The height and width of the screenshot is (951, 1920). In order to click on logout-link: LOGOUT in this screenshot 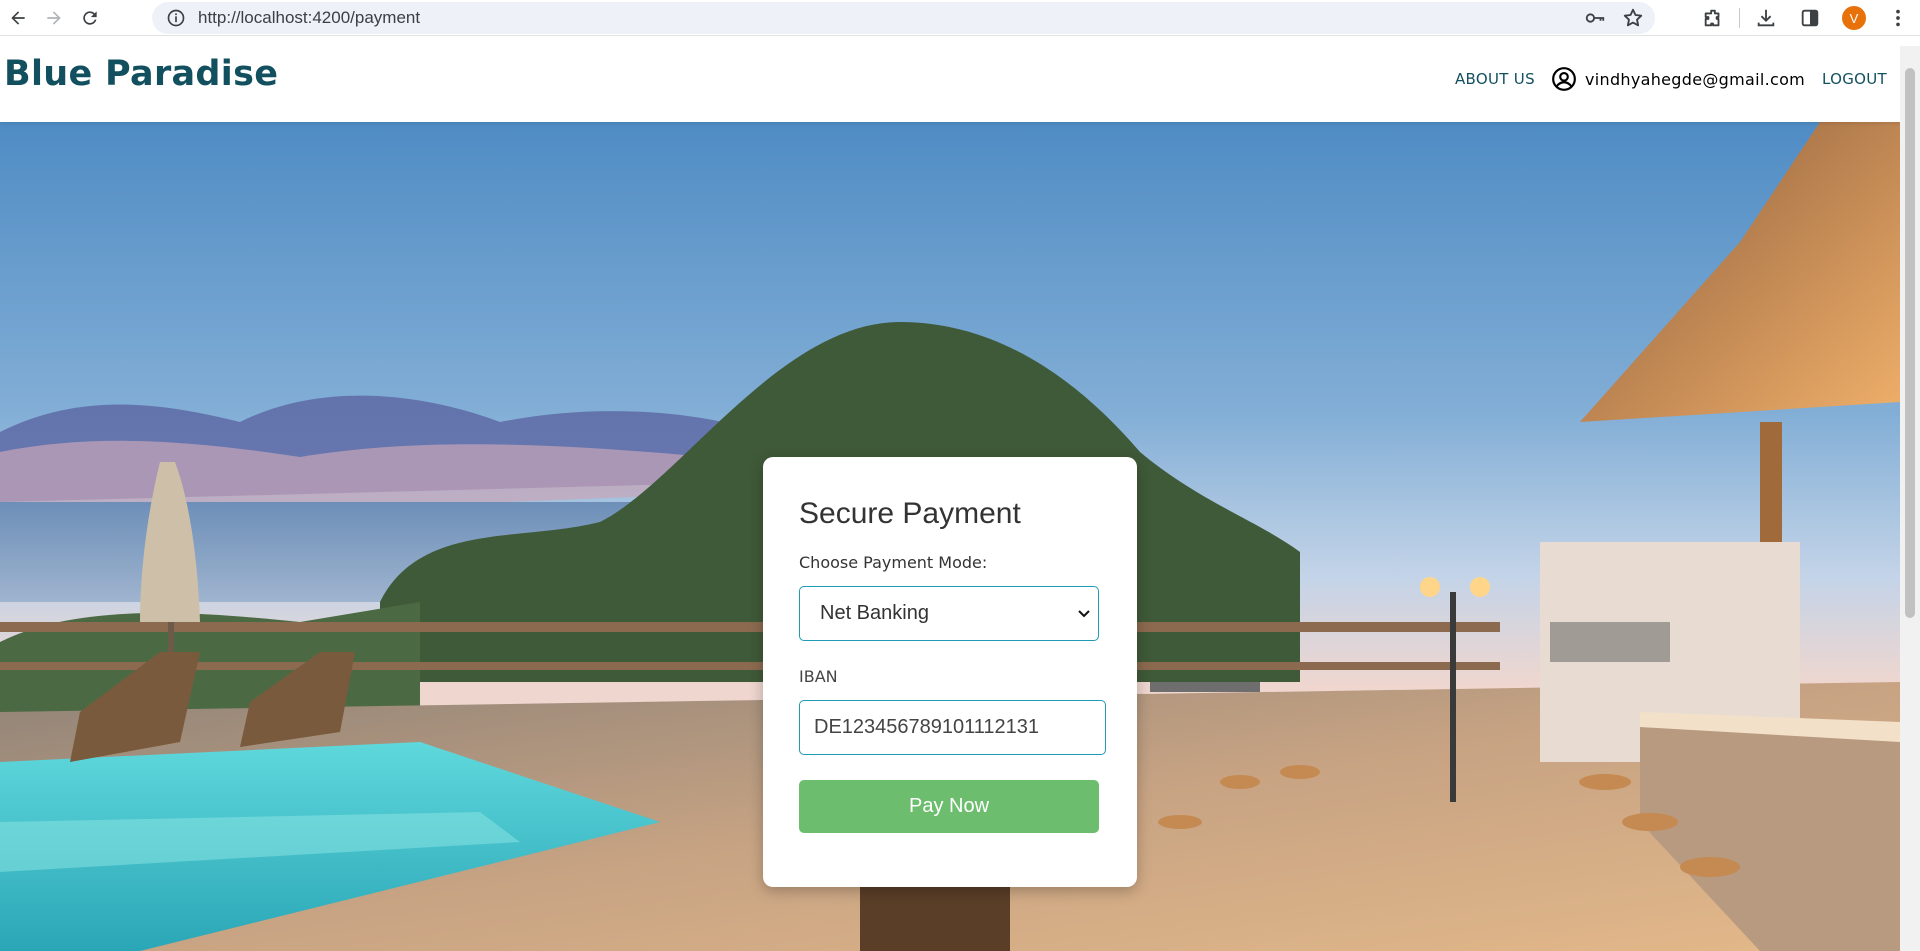, I will do `click(1854, 79)`.